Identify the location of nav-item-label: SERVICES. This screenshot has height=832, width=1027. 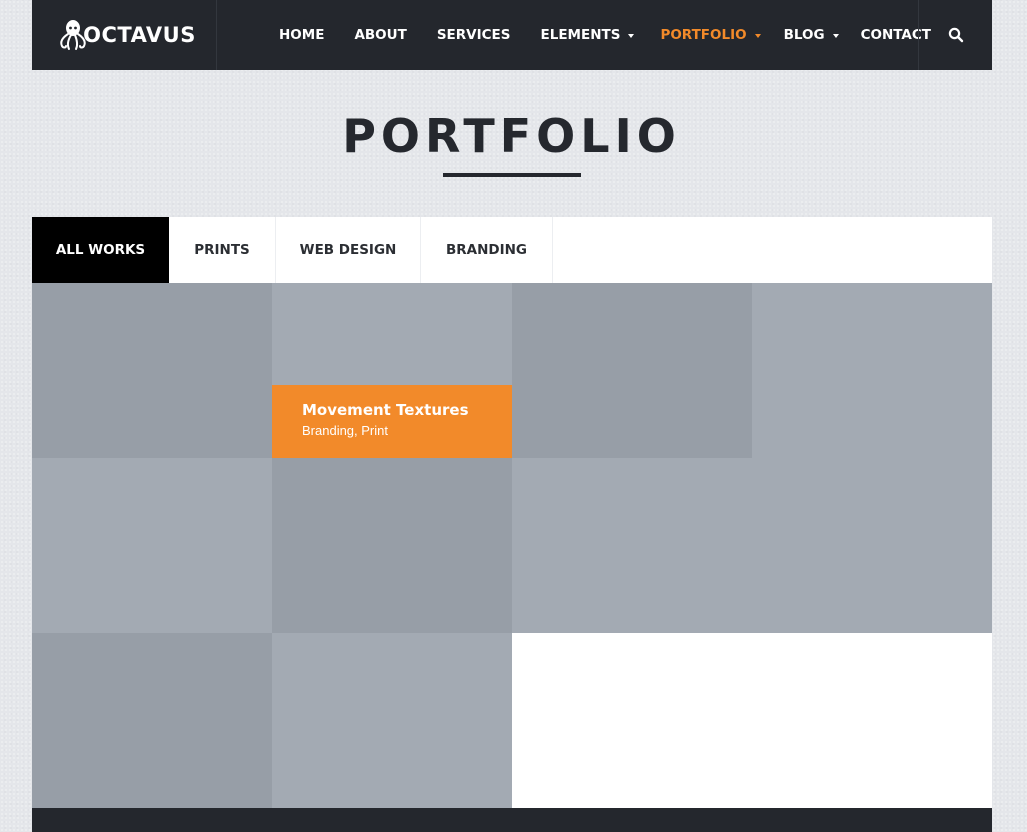
(473, 35).